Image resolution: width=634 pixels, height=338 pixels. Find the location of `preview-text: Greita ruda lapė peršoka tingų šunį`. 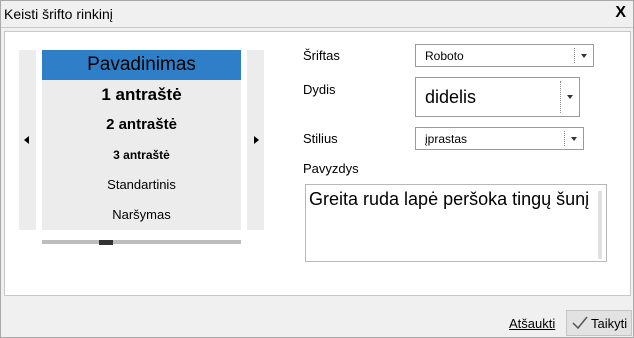

preview-text: Greita ruda lapė peršoka tingų šunį is located at coordinates (449, 199).